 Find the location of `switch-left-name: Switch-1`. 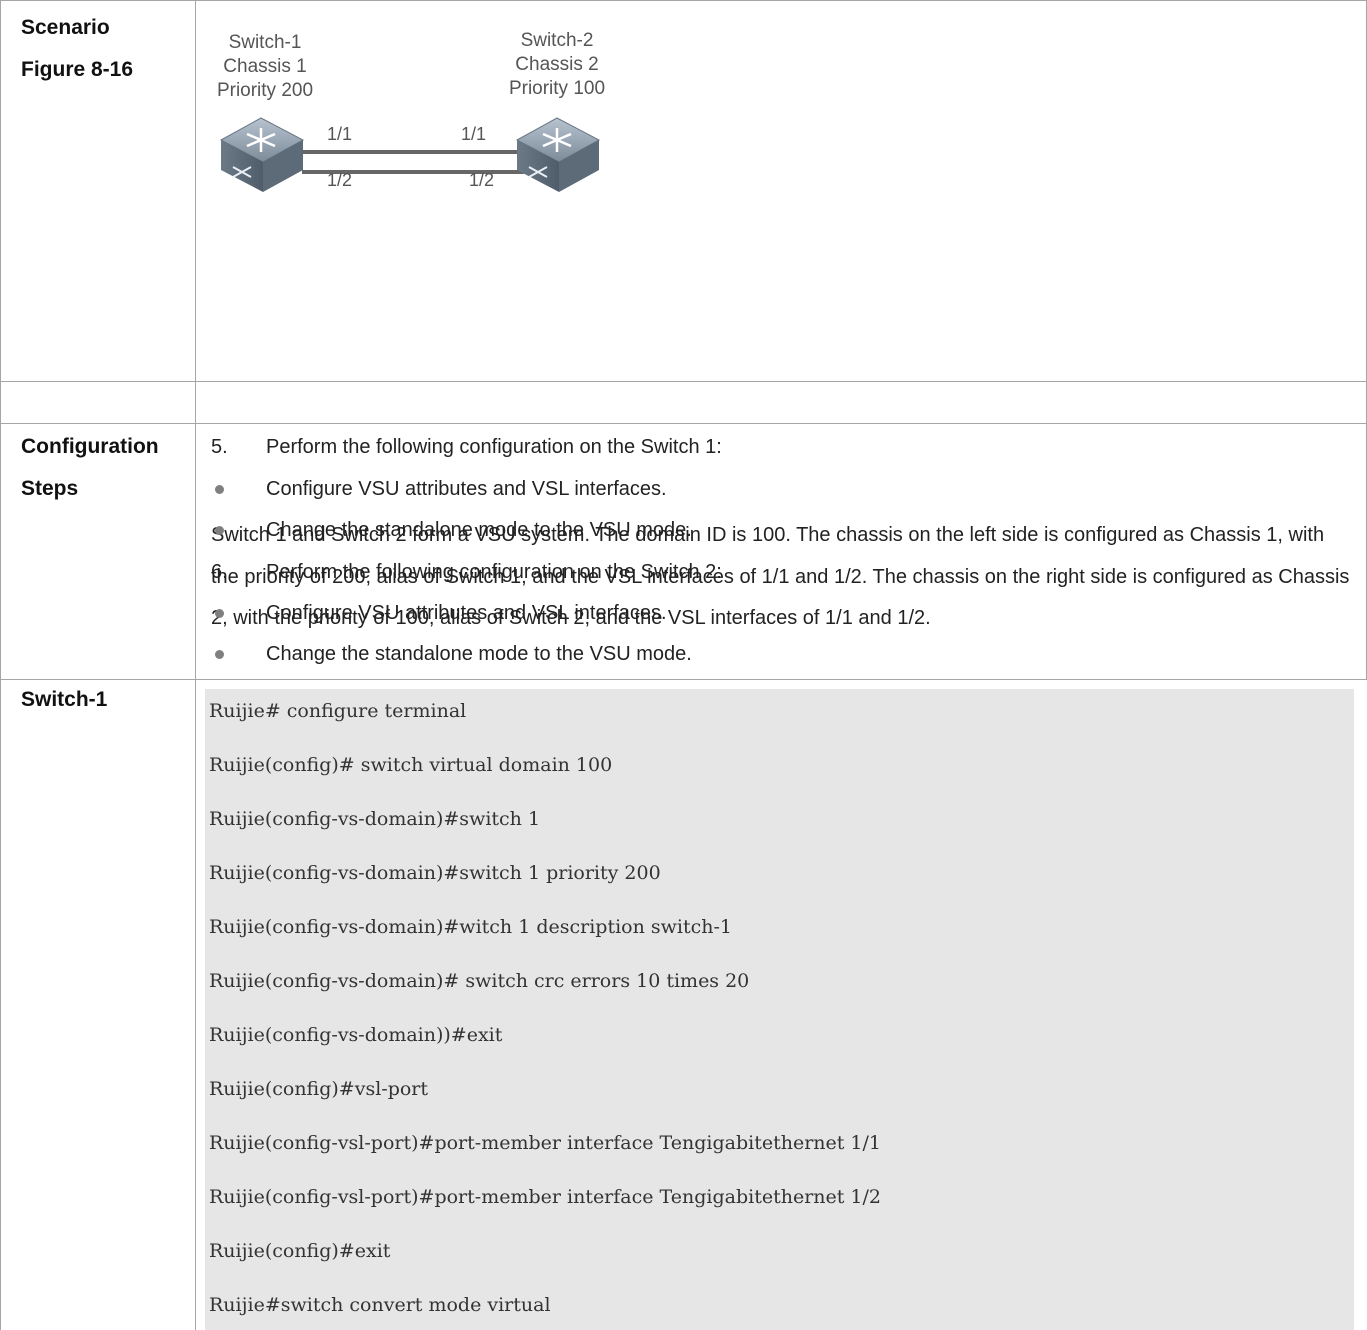

switch-left-name: Switch-1 is located at coordinates (265, 42).